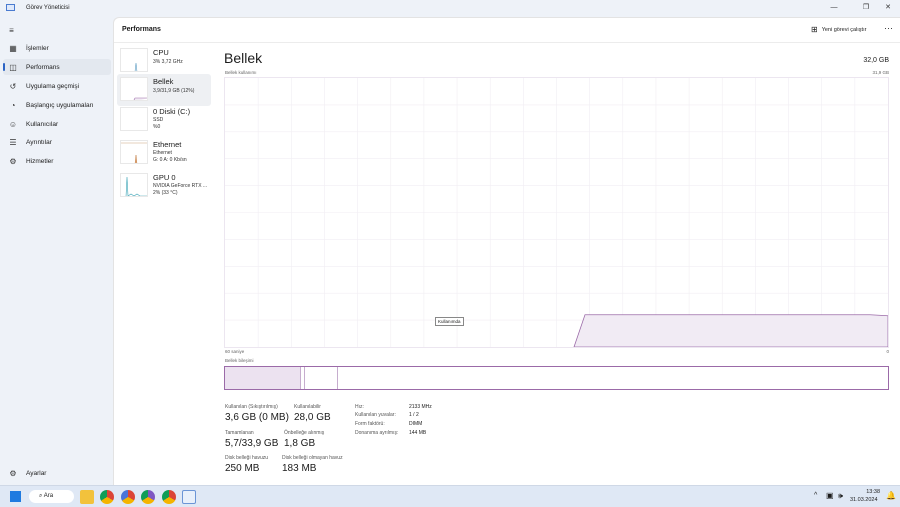 The image size is (900, 507). Describe the element at coordinates (888, 8) in the screenshot. I see `close-button: ✕` at that location.